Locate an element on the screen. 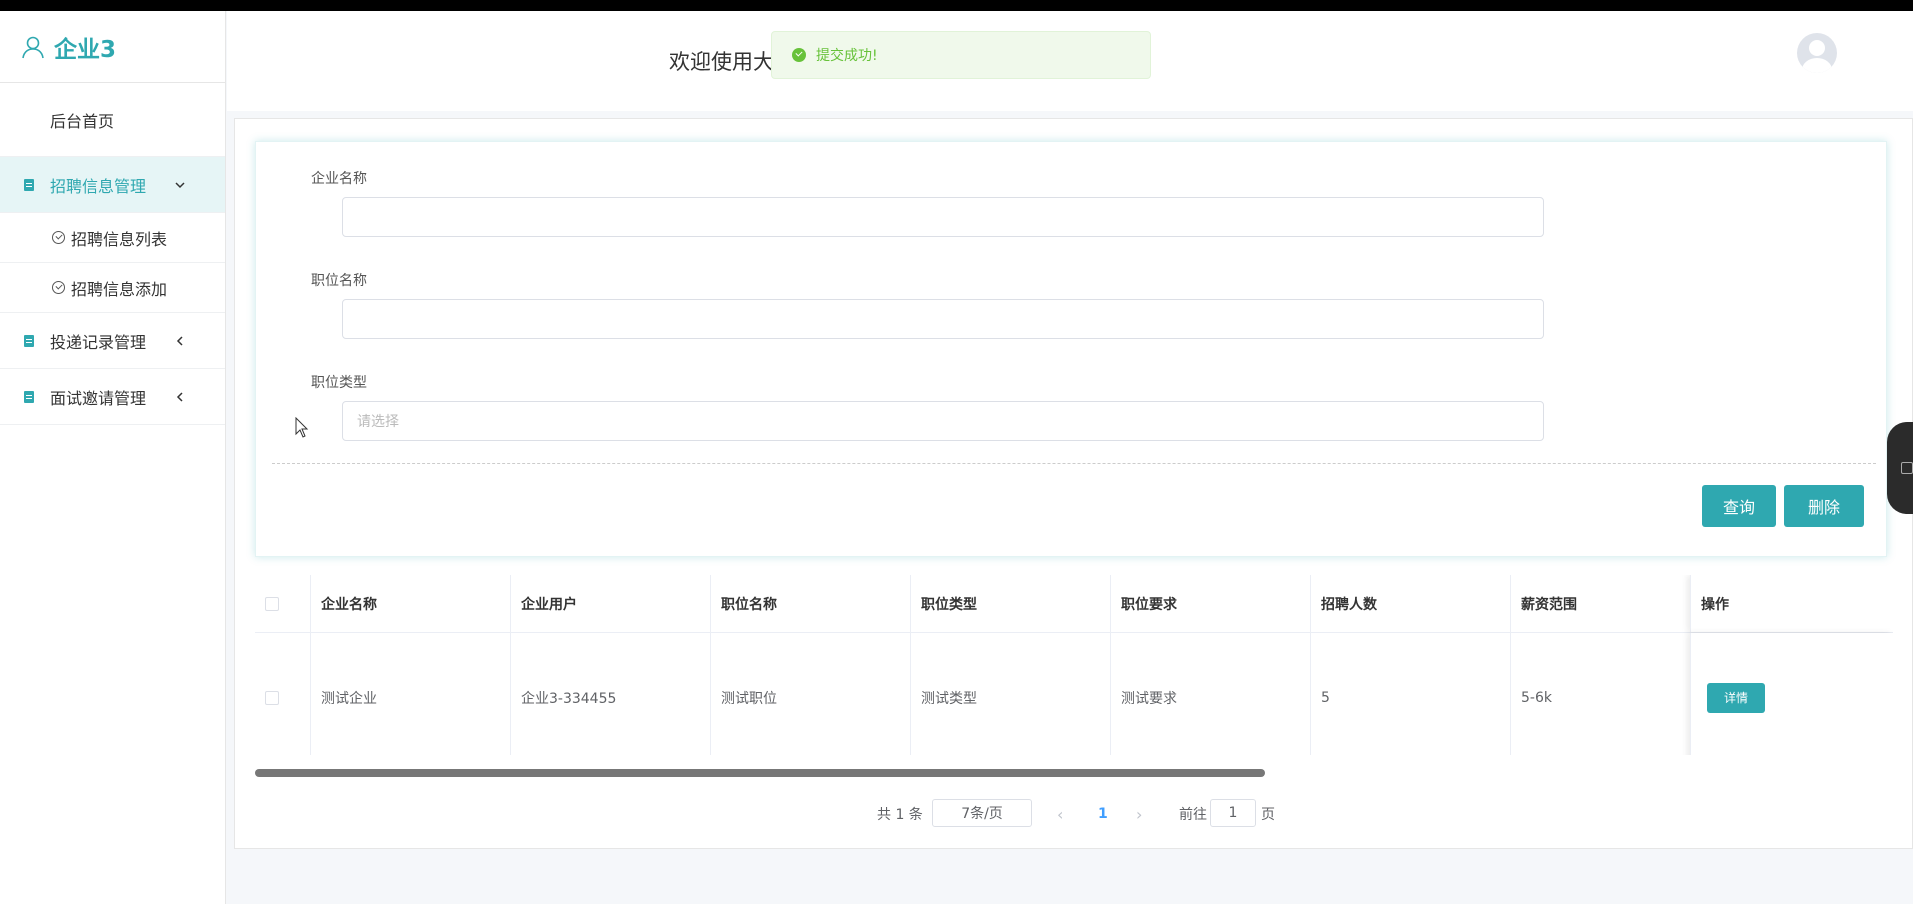  top-black-bar is located at coordinates (956, 5).